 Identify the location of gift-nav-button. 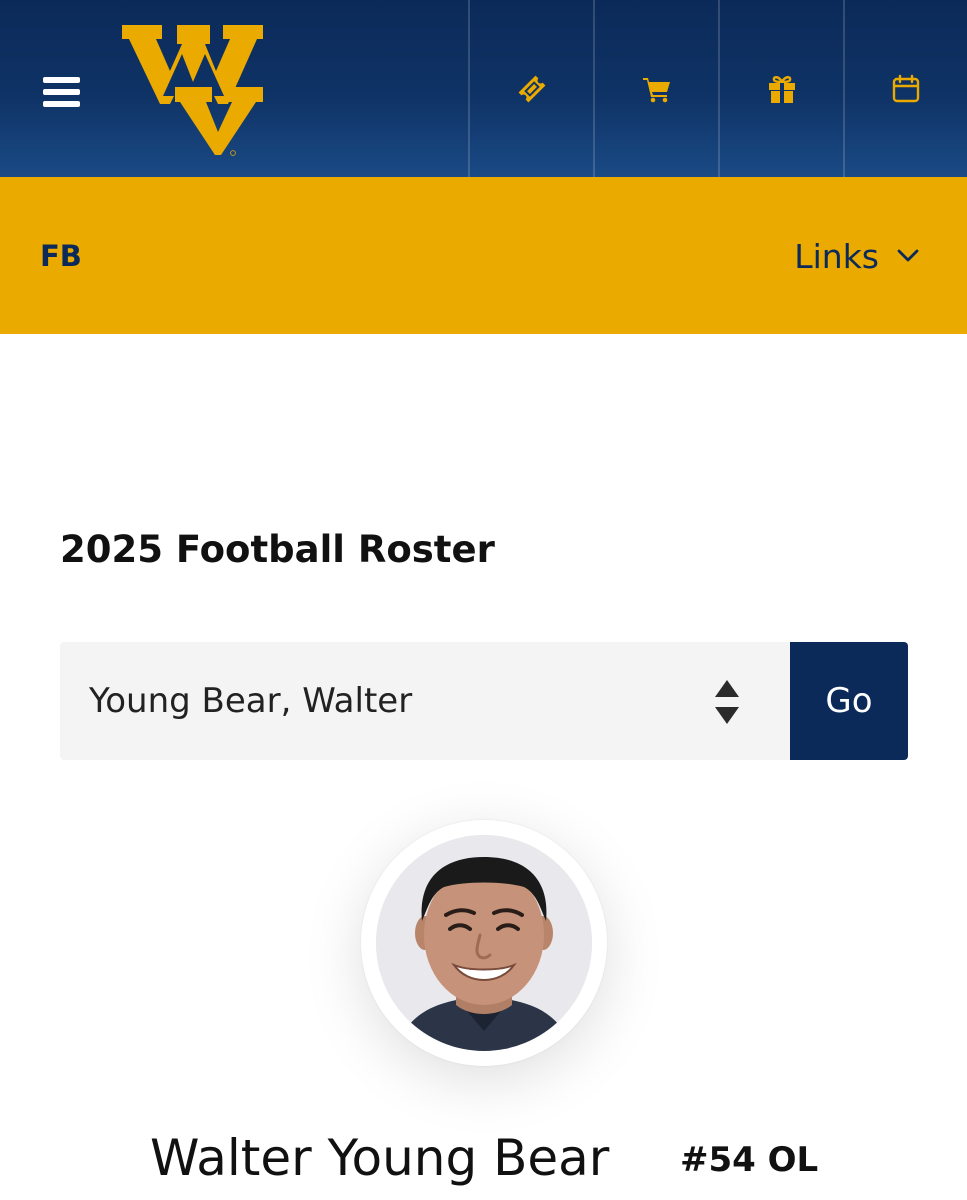
(781, 88).